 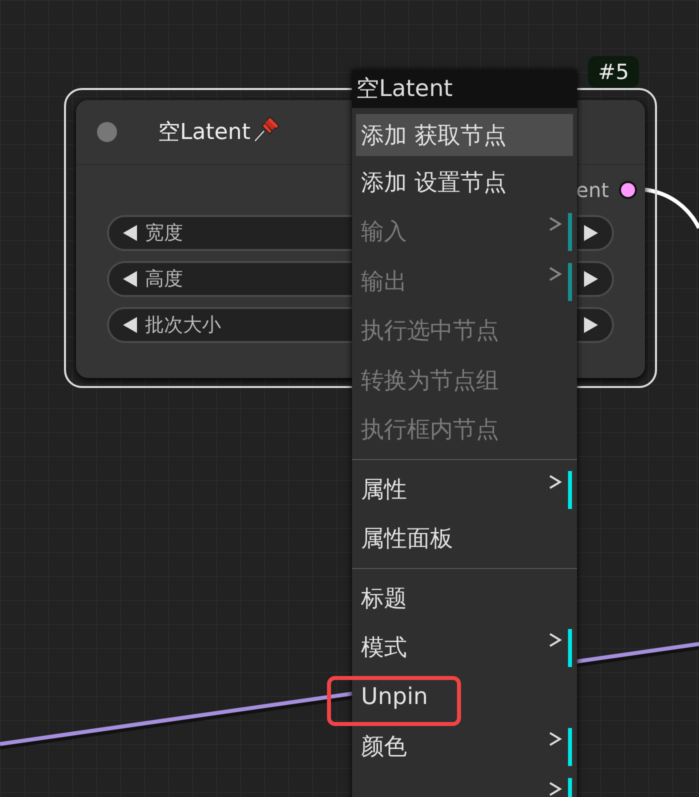 I want to click on node-title: 空Latent, so click(x=204, y=133).